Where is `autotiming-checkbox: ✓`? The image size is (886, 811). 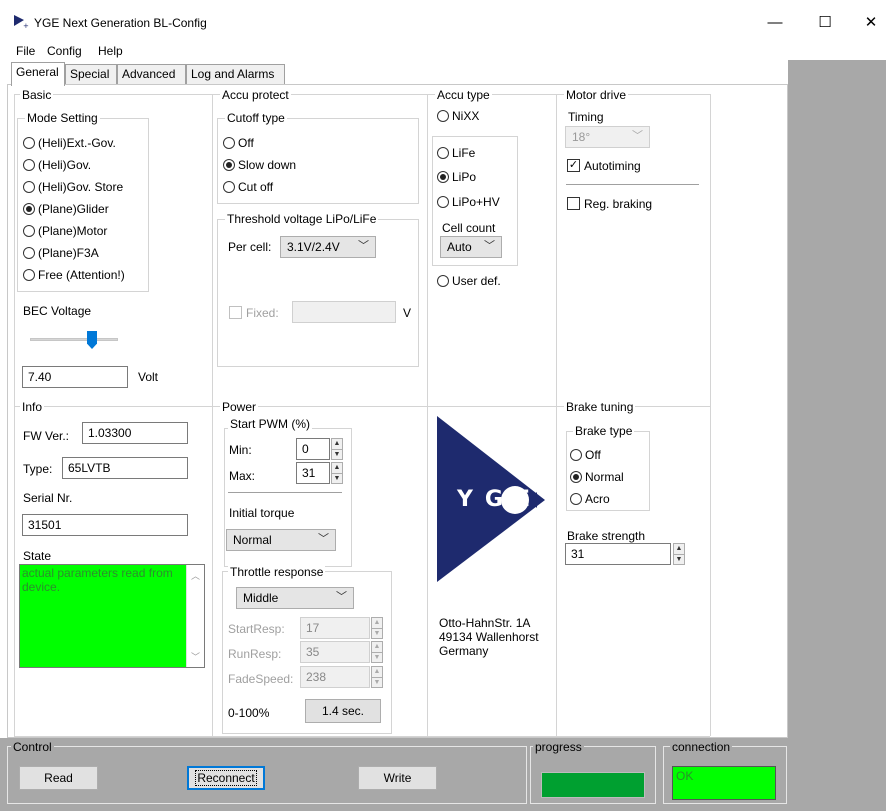
autotiming-checkbox: ✓ is located at coordinates (573, 165).